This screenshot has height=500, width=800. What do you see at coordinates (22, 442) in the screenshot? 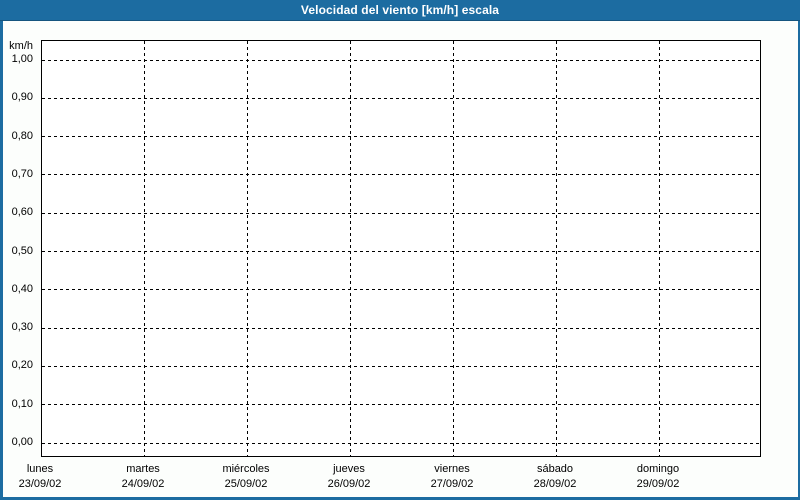
I see `y-tick-label: 0,00` at bounding box center [22, 442].